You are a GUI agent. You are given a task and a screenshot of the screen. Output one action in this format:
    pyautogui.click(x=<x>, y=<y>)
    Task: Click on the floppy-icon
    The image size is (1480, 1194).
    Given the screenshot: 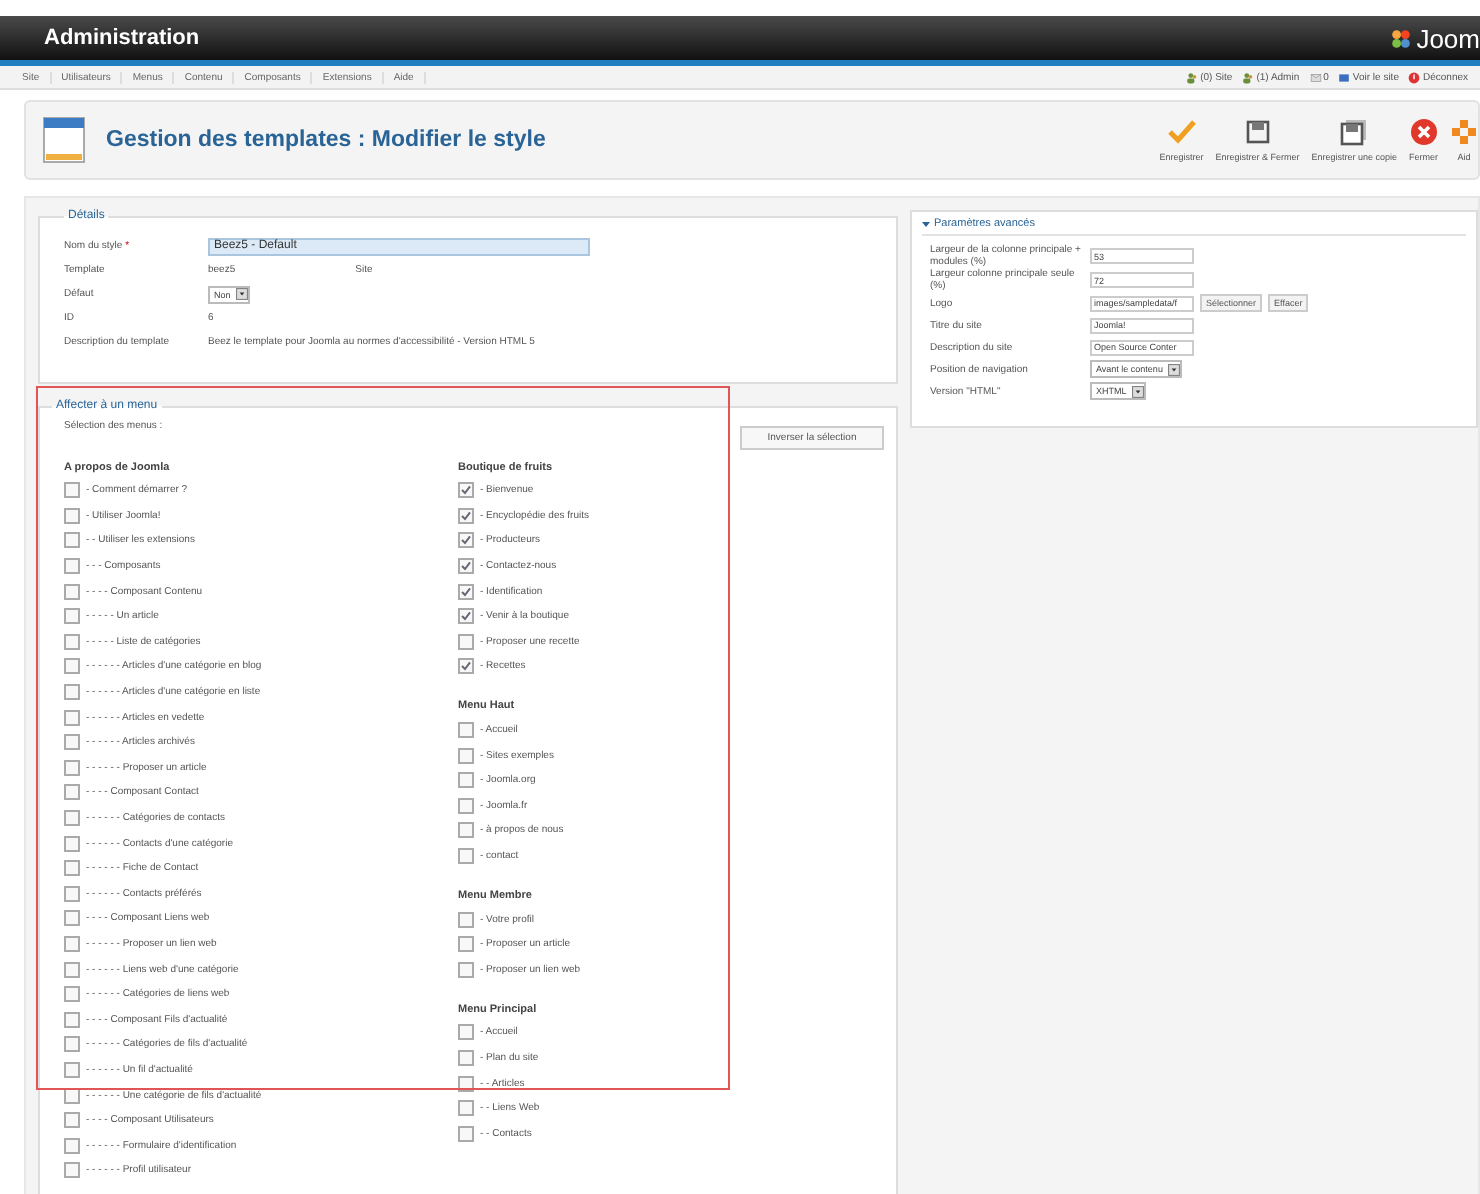 What is the action you would take?
    pyautogui.click(x=1257, y=132)
    